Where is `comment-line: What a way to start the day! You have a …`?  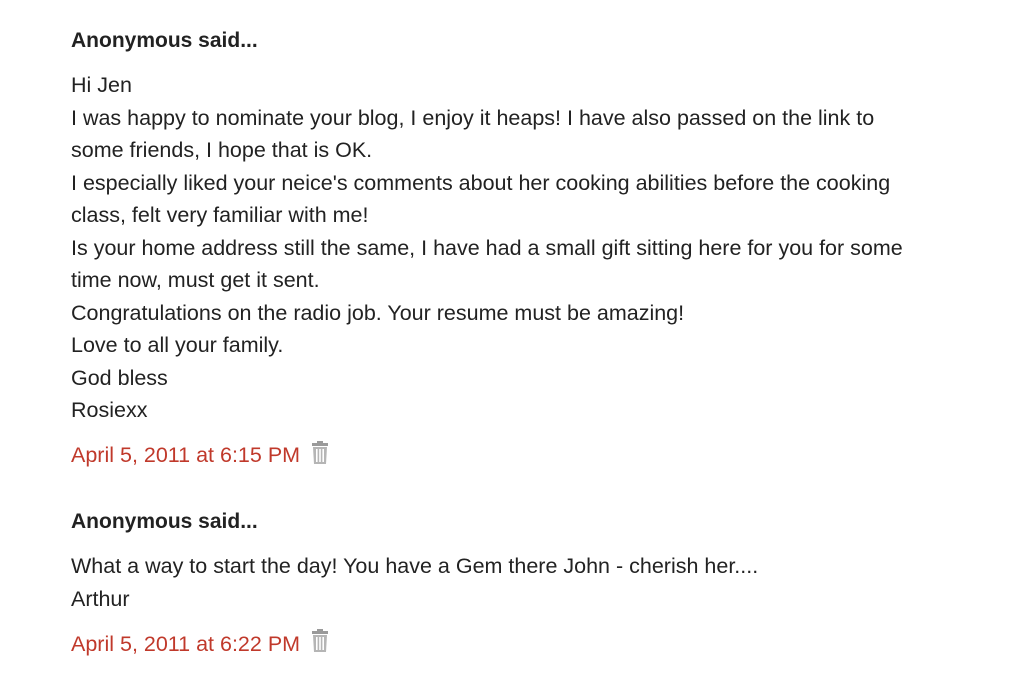 comment-line: What a way to start the day! You have a … is located at coordinates (415, 566).